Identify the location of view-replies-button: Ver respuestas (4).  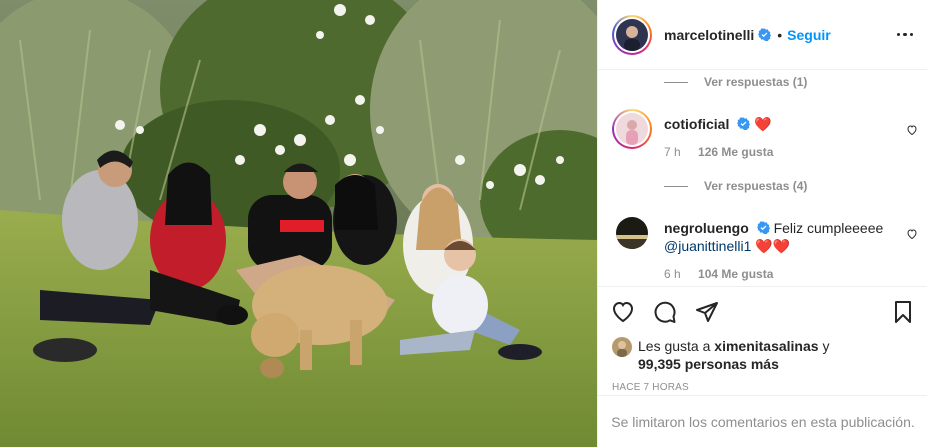
(735, 186).